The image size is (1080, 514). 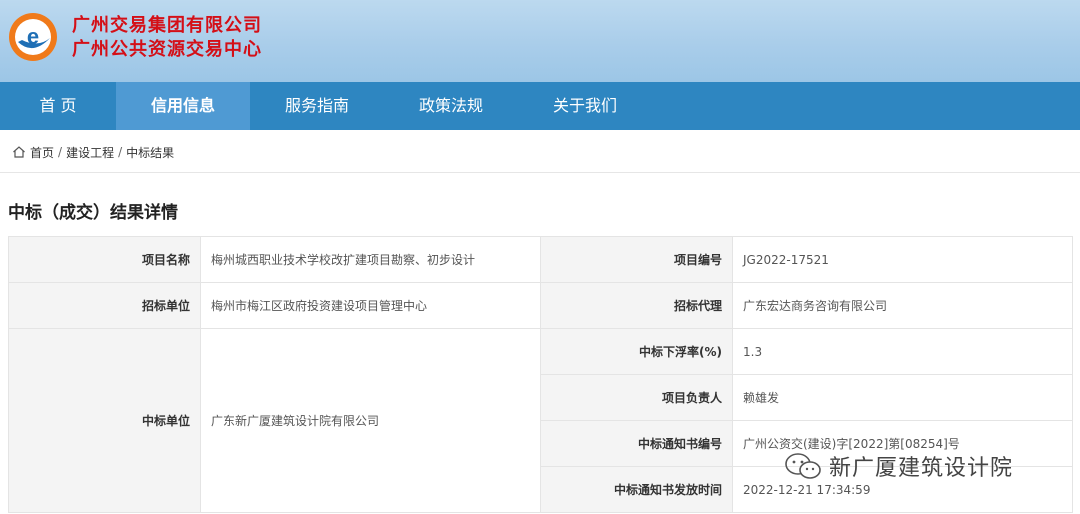 What do you see at coordinates (104, 259) in the screenshot?
I see `project-name-label: 项目名称` at bounding box center [104, 259].